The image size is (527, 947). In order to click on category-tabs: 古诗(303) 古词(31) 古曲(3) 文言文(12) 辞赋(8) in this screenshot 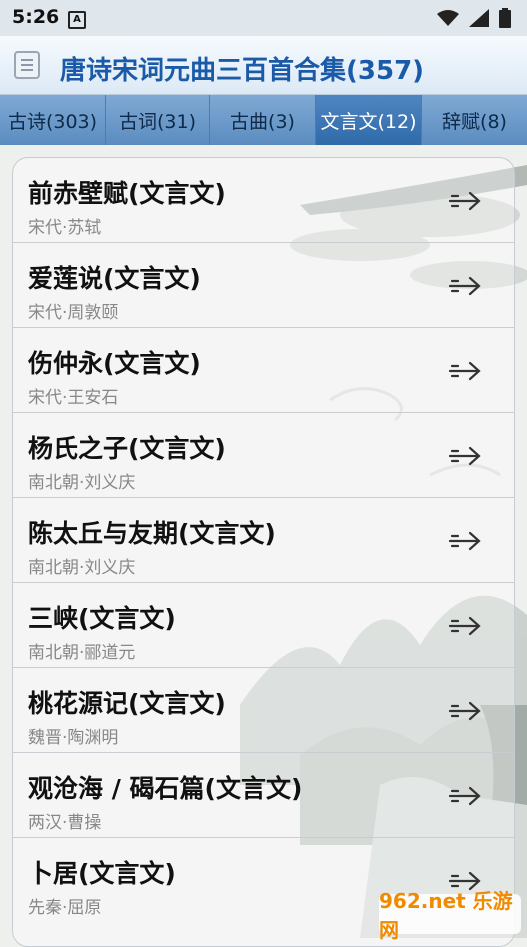, I will do `click(263, 120)`.